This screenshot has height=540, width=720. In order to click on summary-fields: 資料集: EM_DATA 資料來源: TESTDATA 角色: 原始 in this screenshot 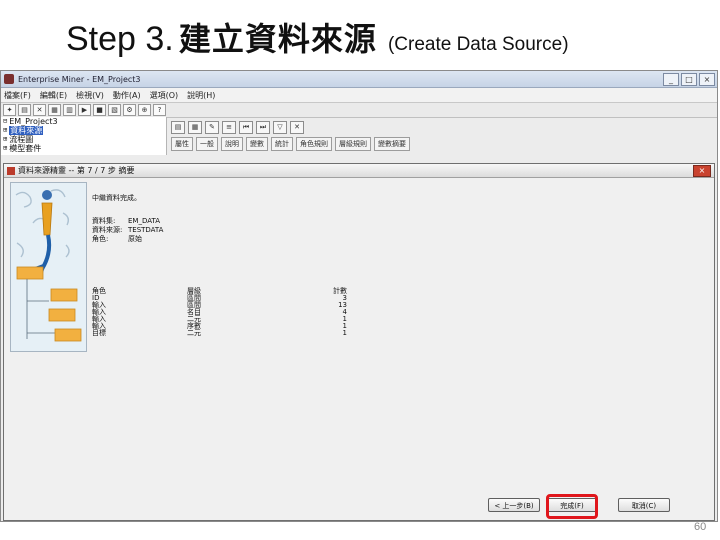, I will do `click(127, 230)`.